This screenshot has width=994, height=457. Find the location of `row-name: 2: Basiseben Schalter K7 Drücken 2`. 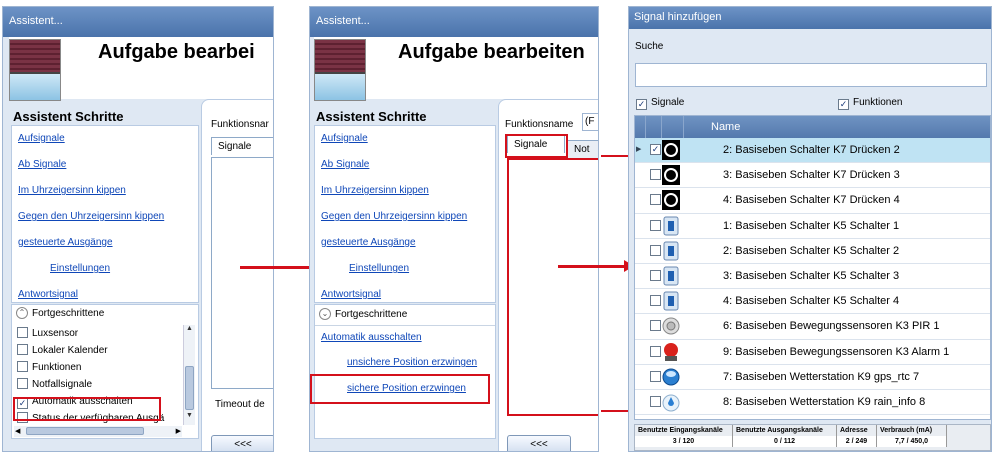

row-name: 2: Basiseben Schalter K7 Drücken 2 is located at coordinates (811, 150).